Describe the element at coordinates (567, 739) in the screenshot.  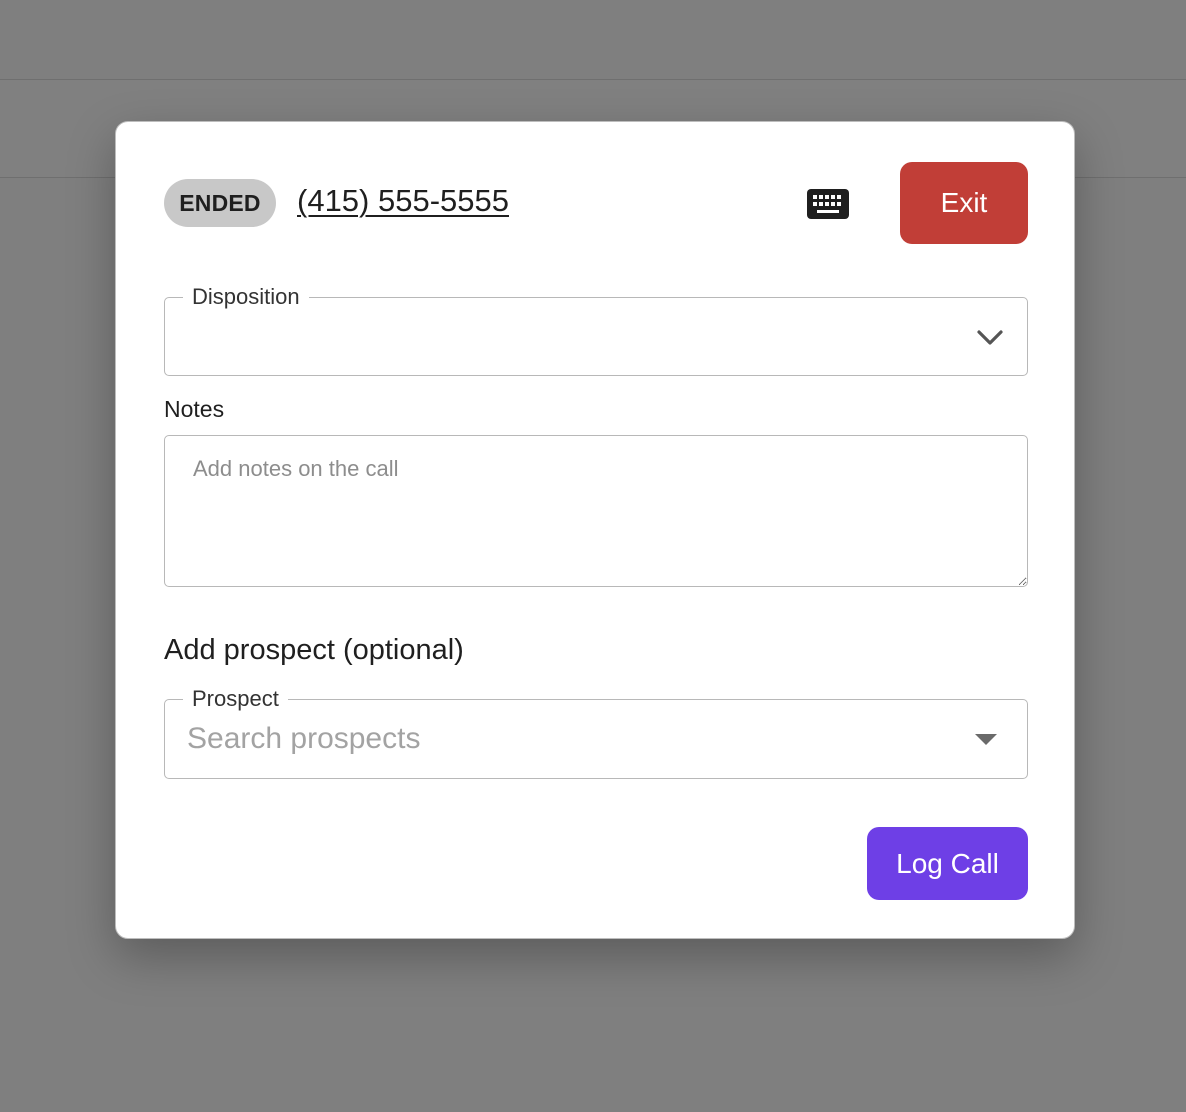
I see `prospect-search-input` at that location.